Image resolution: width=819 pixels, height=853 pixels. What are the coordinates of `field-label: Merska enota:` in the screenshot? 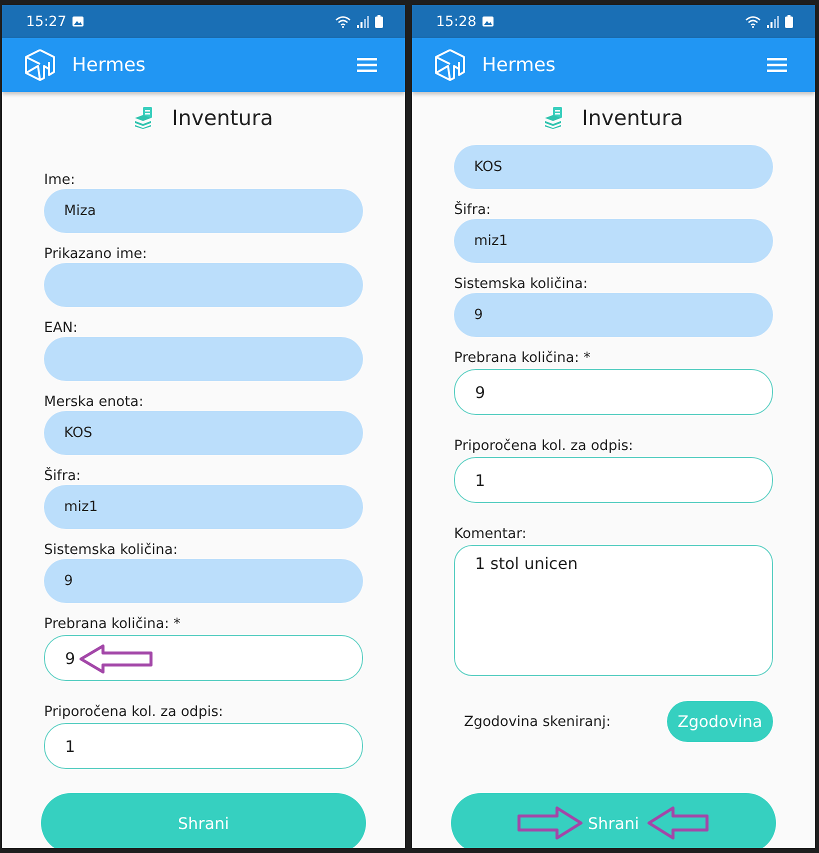 It's located at (94, 402).